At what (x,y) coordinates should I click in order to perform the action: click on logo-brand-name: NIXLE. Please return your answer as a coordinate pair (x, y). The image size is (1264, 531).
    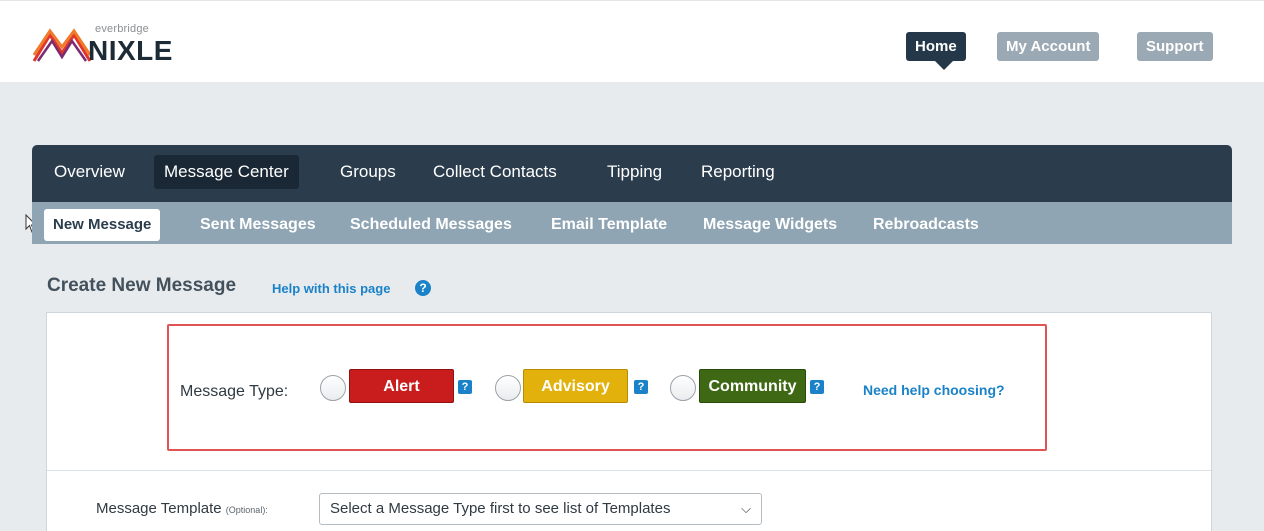
    Looking at the image, I should click on (130, 50).